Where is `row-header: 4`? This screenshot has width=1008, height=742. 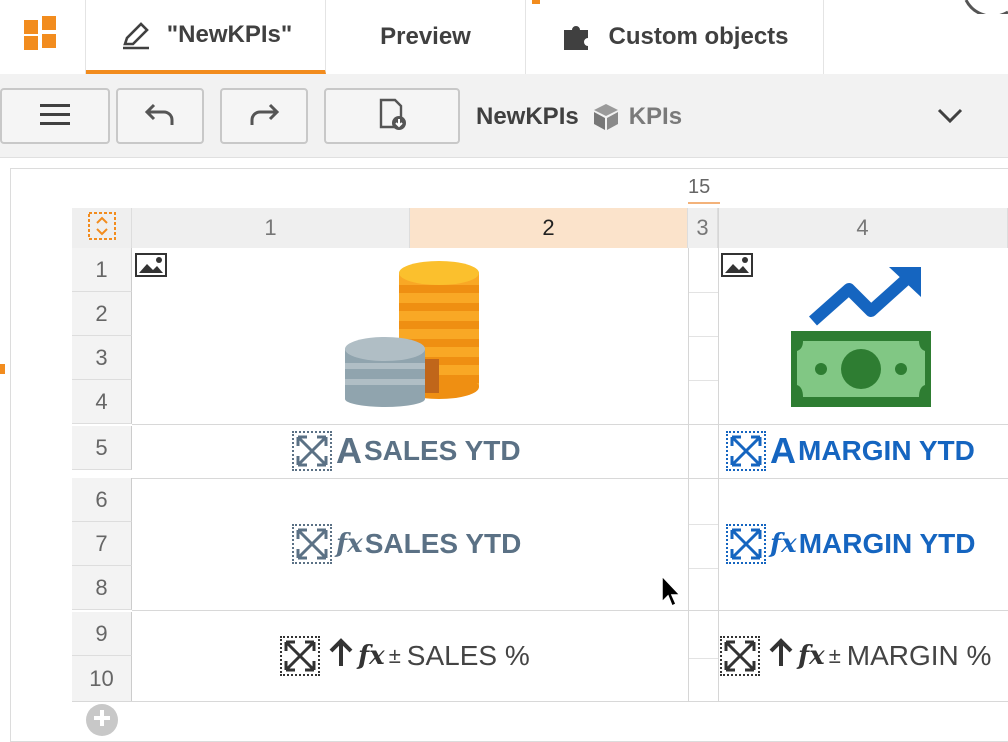 row-header: 4 is located at coordinates (102, 402).